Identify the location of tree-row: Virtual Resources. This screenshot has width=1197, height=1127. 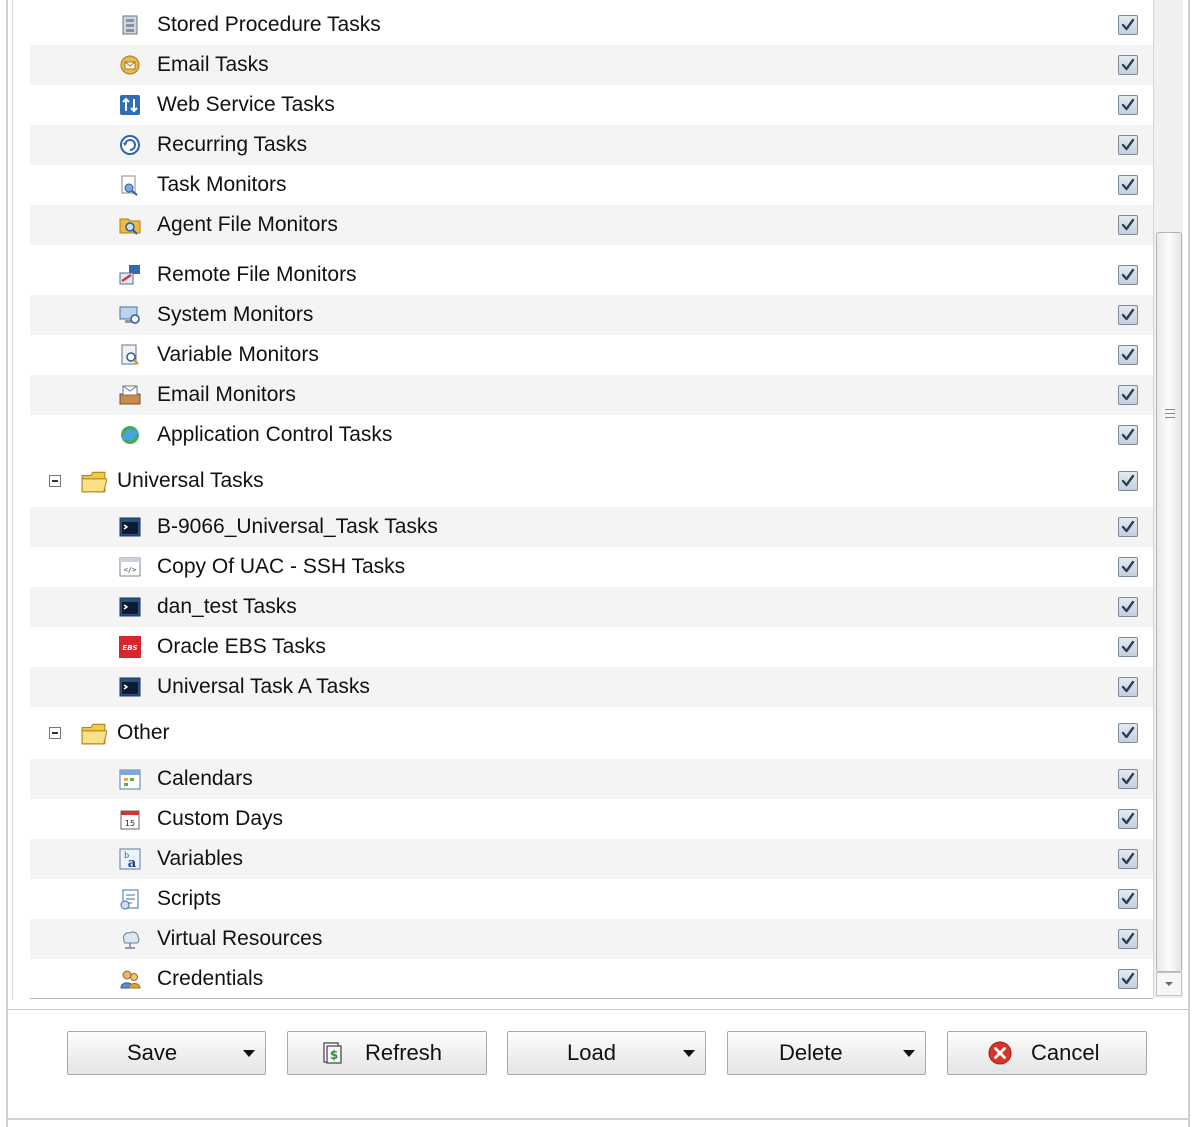
(591, 939).